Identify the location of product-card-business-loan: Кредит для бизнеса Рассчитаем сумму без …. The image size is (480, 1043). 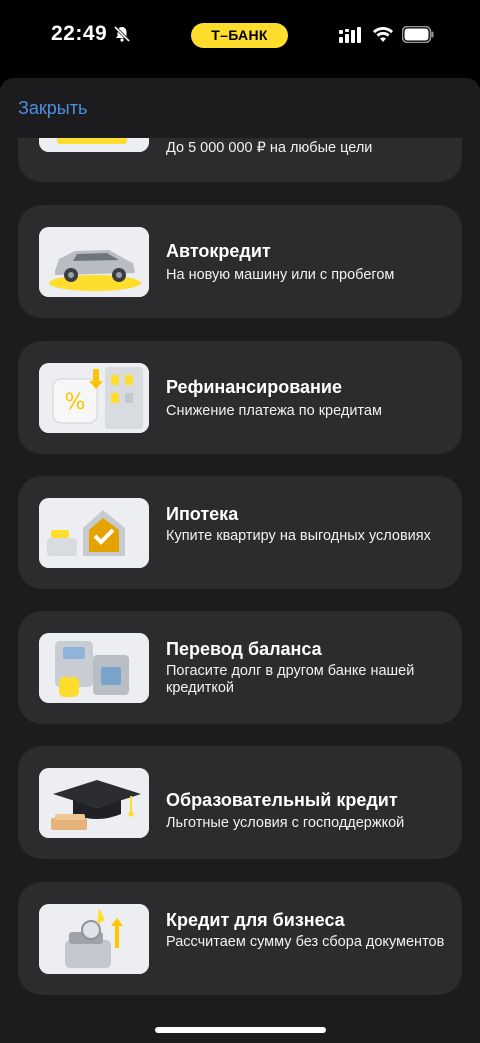
(240, 938).